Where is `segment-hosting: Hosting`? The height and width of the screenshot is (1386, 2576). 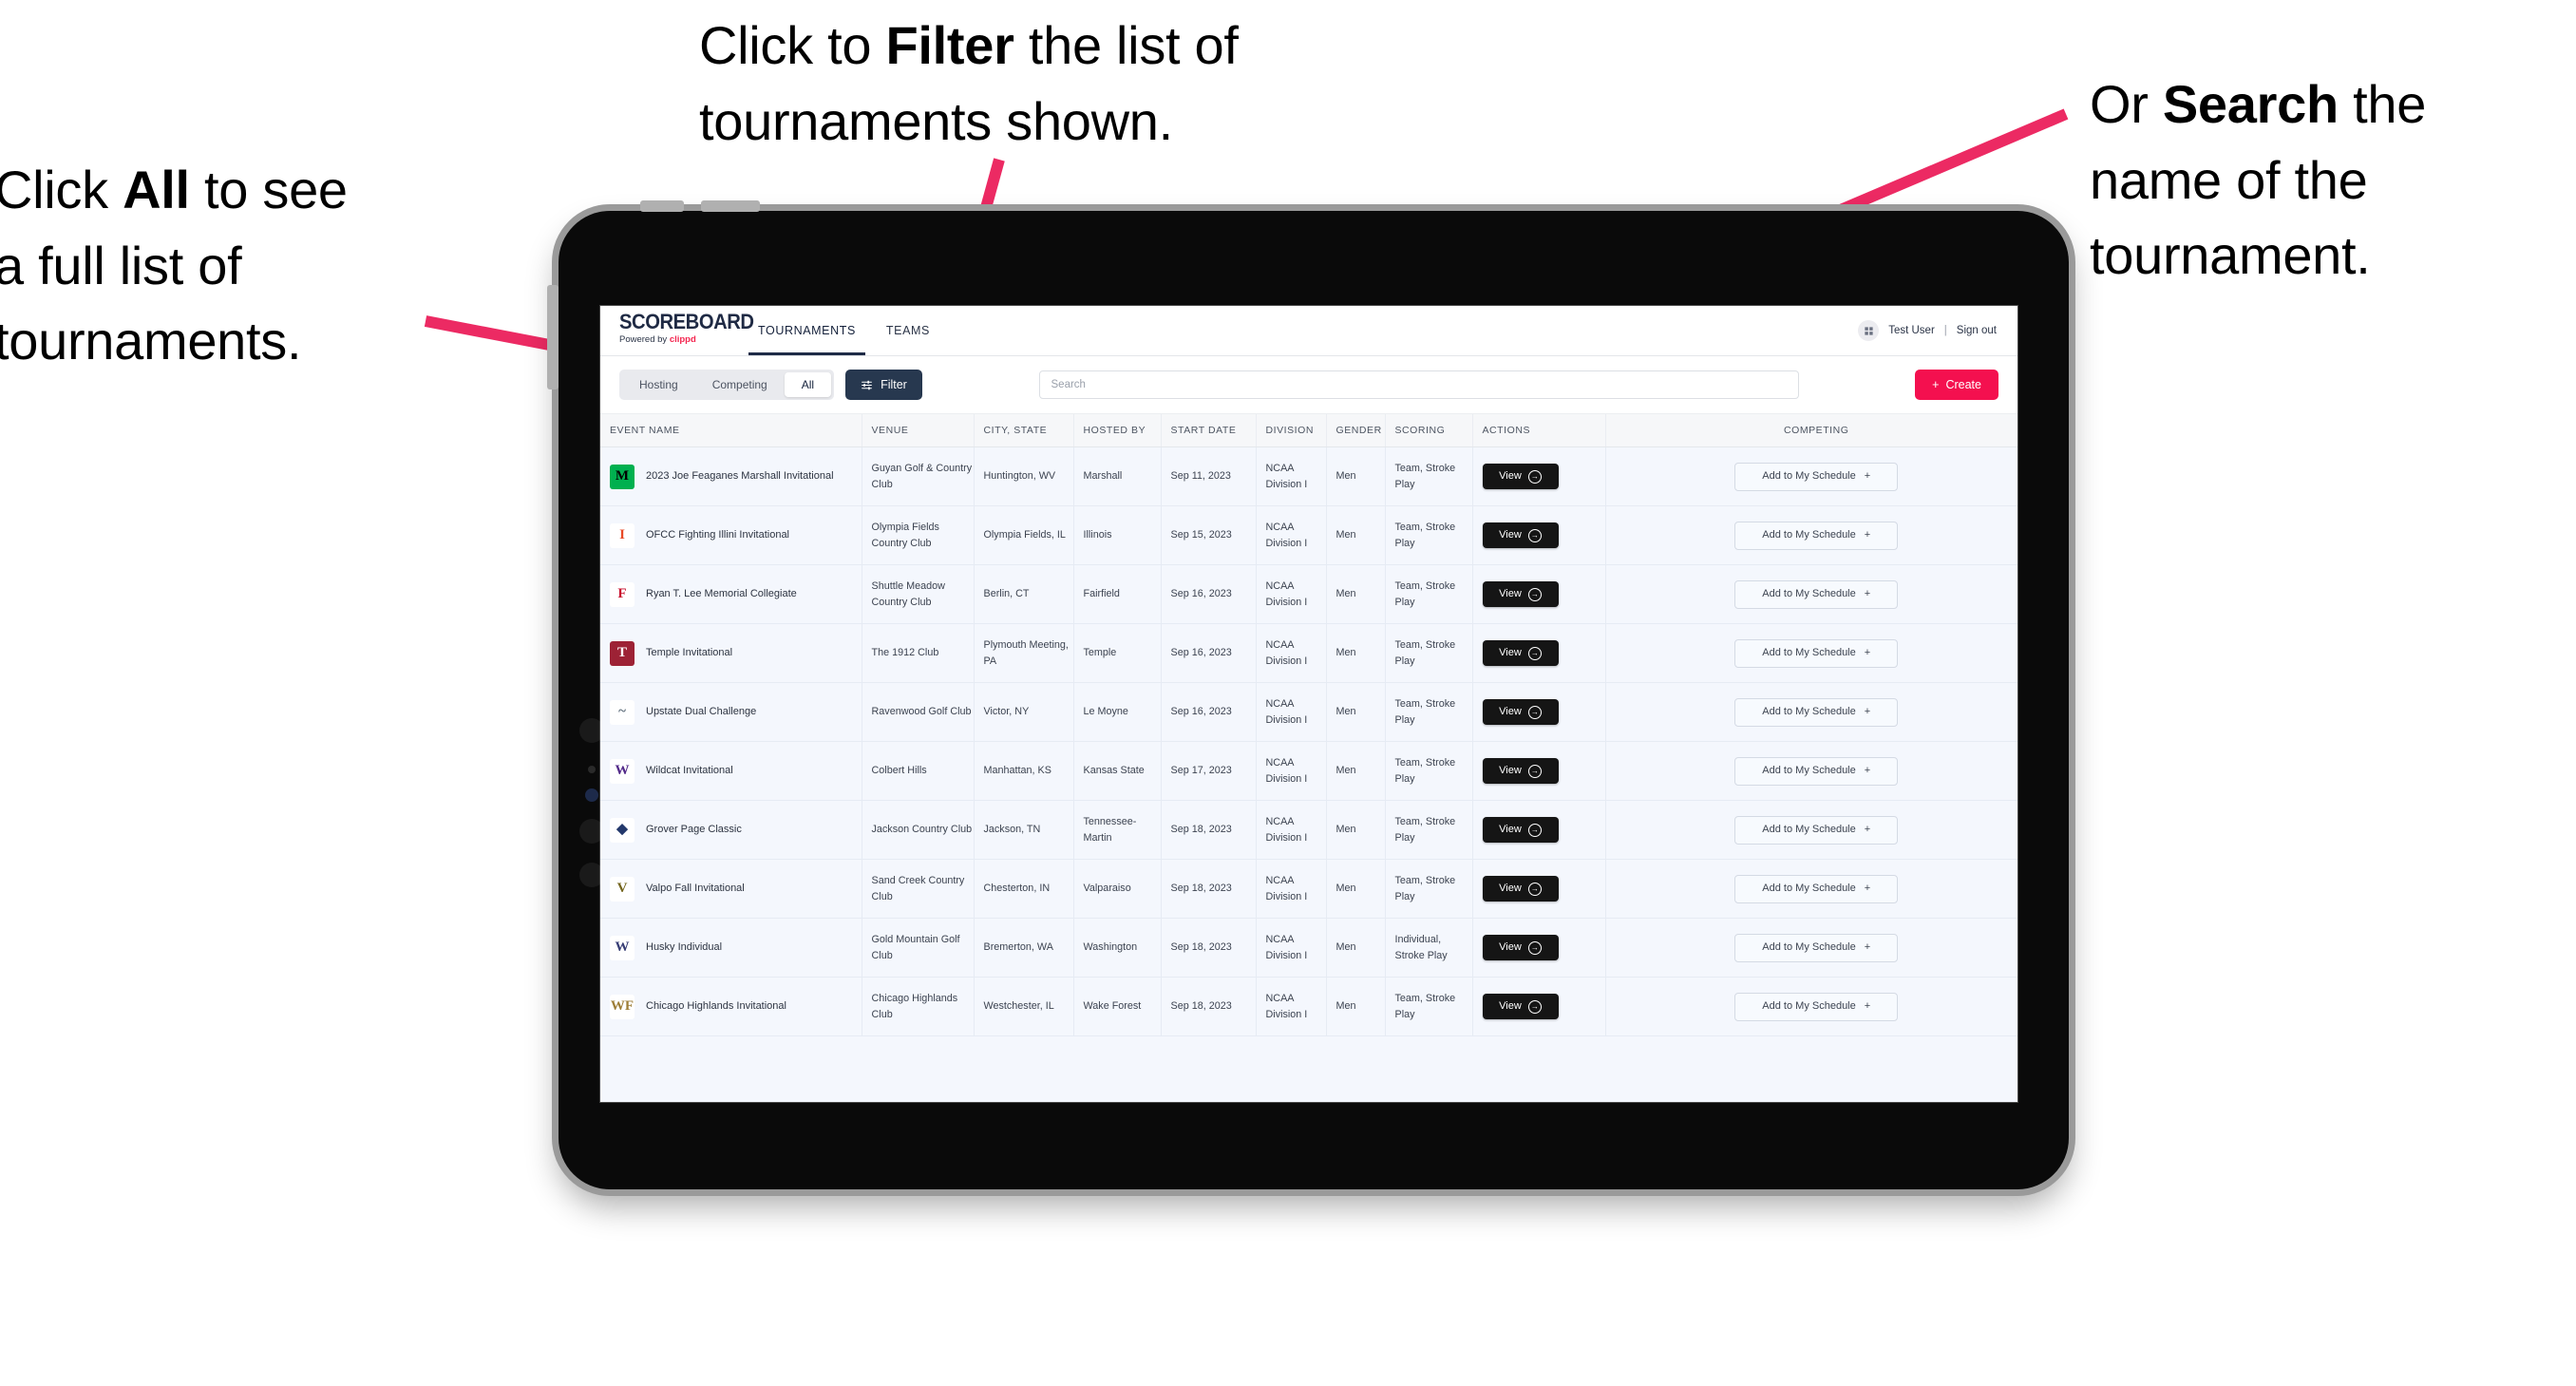
segment-hosting: Hosting is located at coordinates (658, 384).